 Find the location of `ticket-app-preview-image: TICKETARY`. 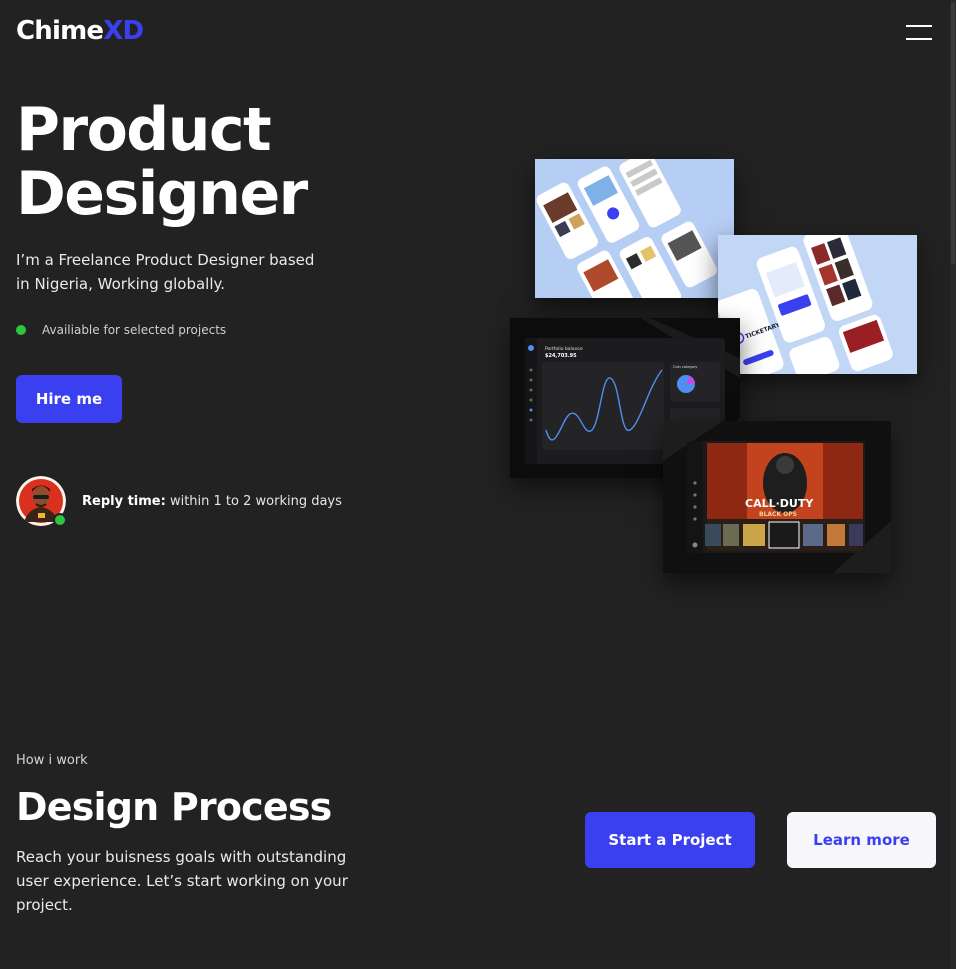

ticket-app-preview-image: TICKETARY is located at coordinates (817, 304).